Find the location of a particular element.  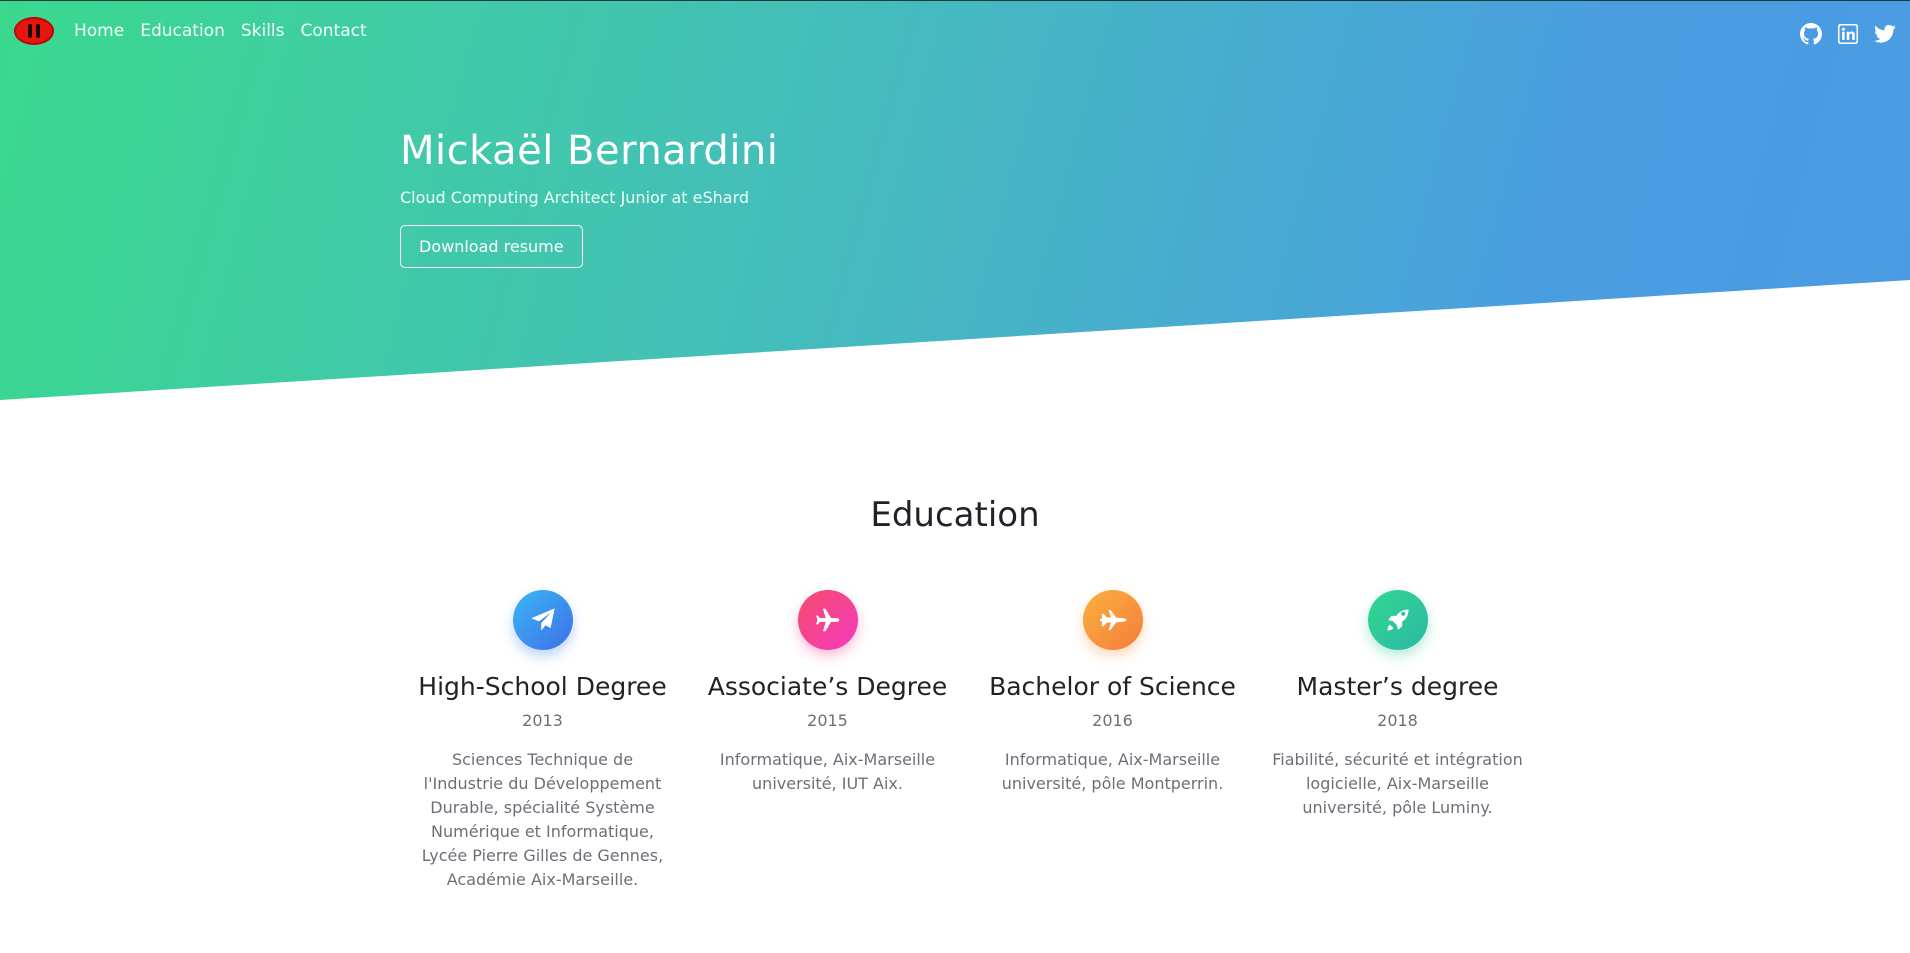

education-card-year: 2016 is located at coordinates (1112, 720).